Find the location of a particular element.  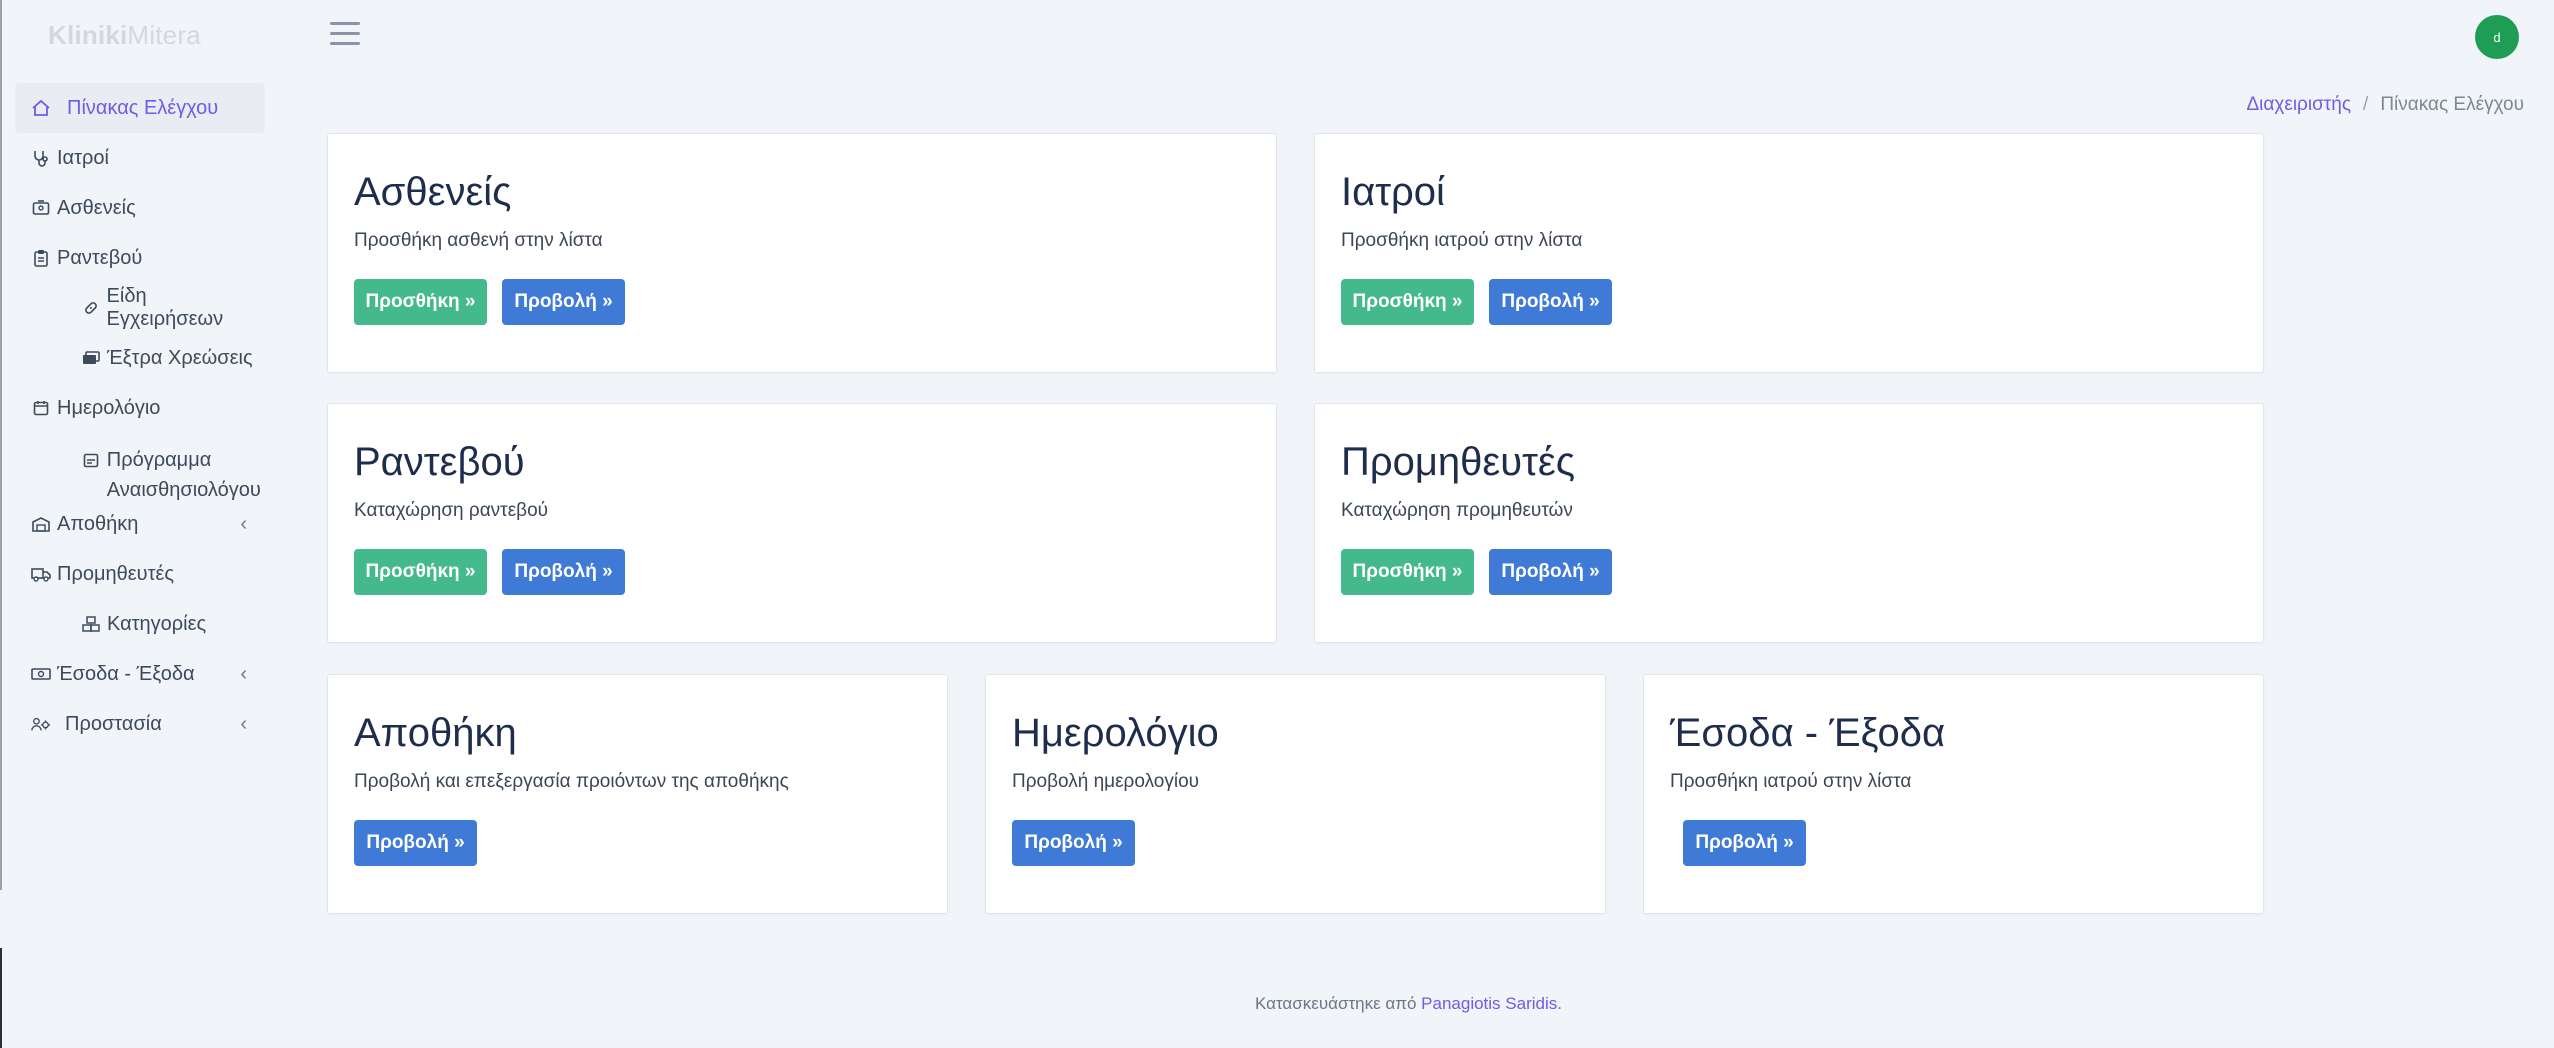

boxes-icon is located at coordinates (91, 624).